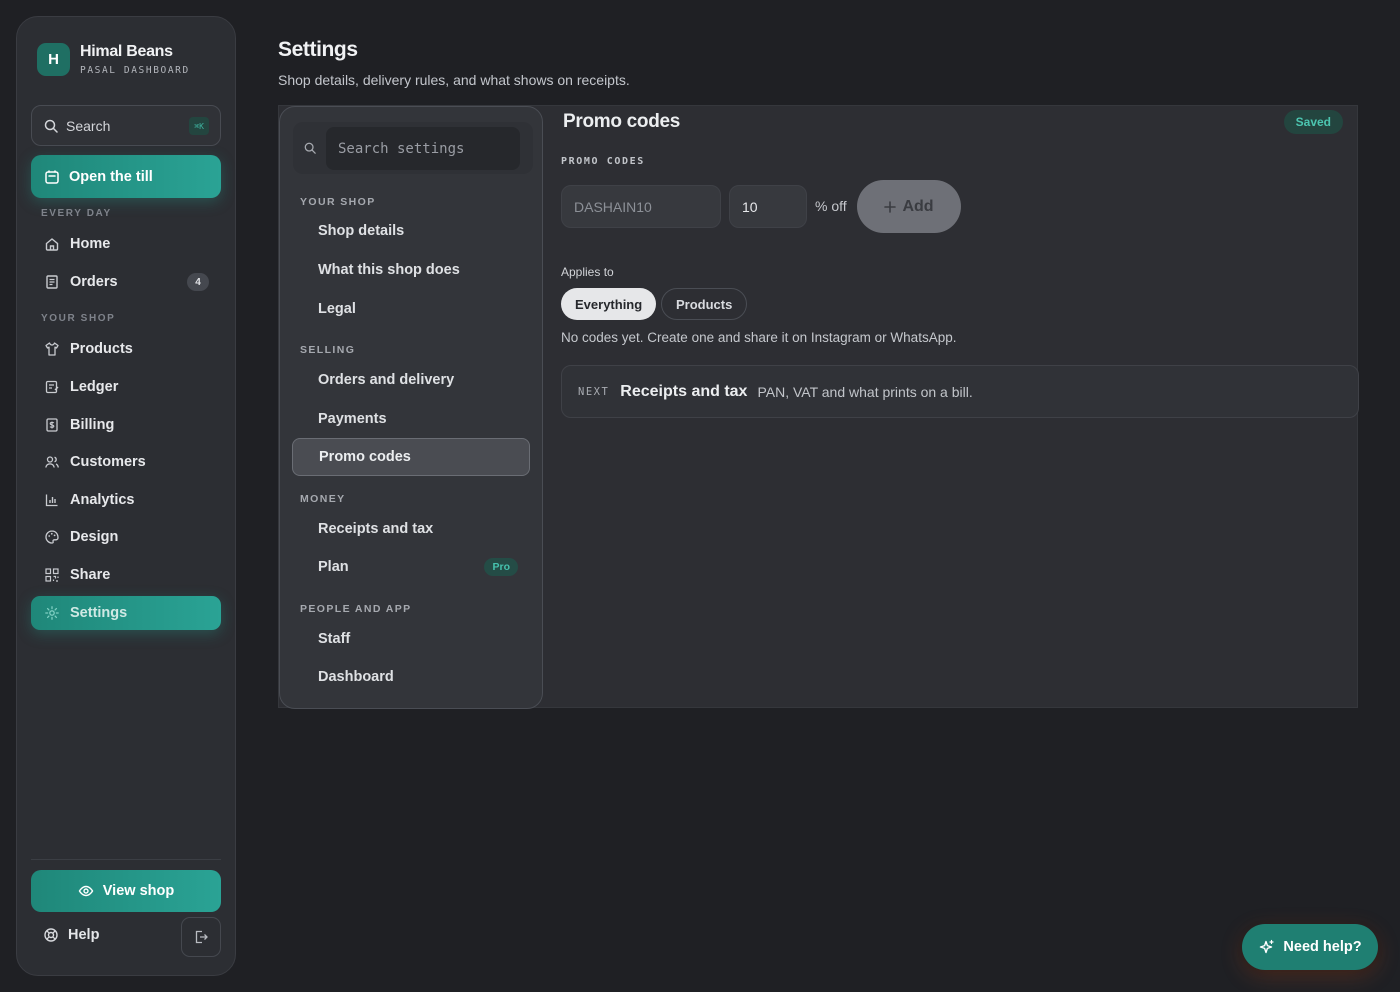  I want to click on settings-item-dashboard: Dashboard, so click(411, 677).